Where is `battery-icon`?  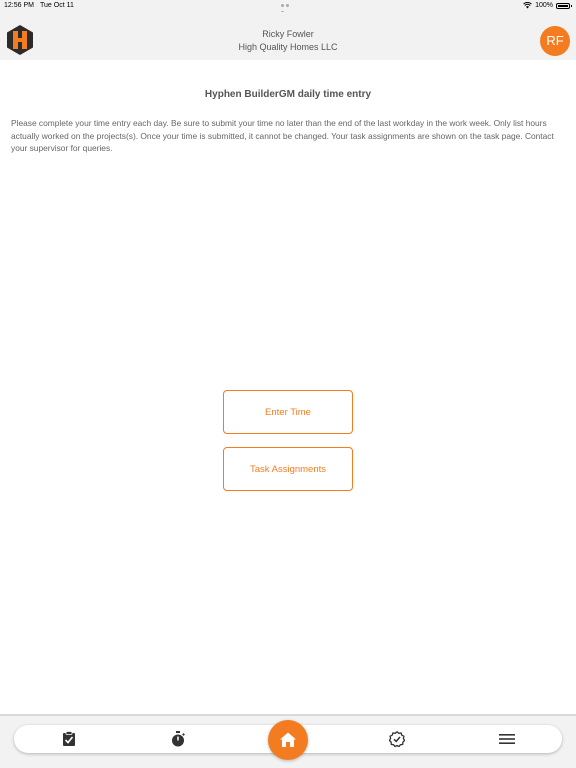 battery-icon is located at coordinates (564, 5).